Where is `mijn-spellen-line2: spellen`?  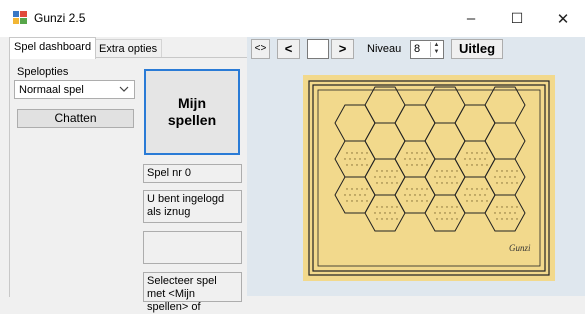 mijn-spellen-line2: spellen is located at coordinates (192, 120).